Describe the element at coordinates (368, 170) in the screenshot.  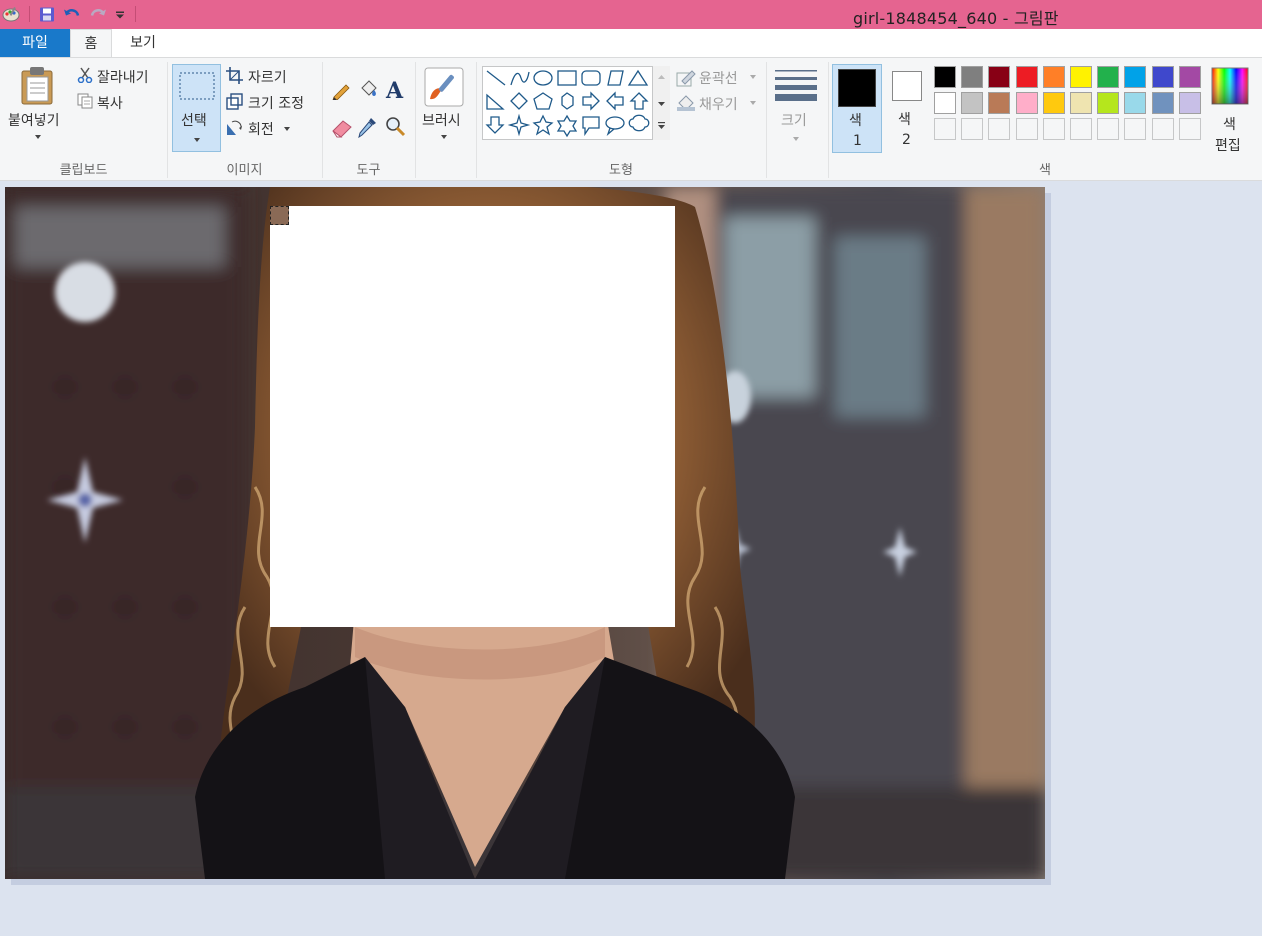
I see `tools-group-label: 도구` at that location.